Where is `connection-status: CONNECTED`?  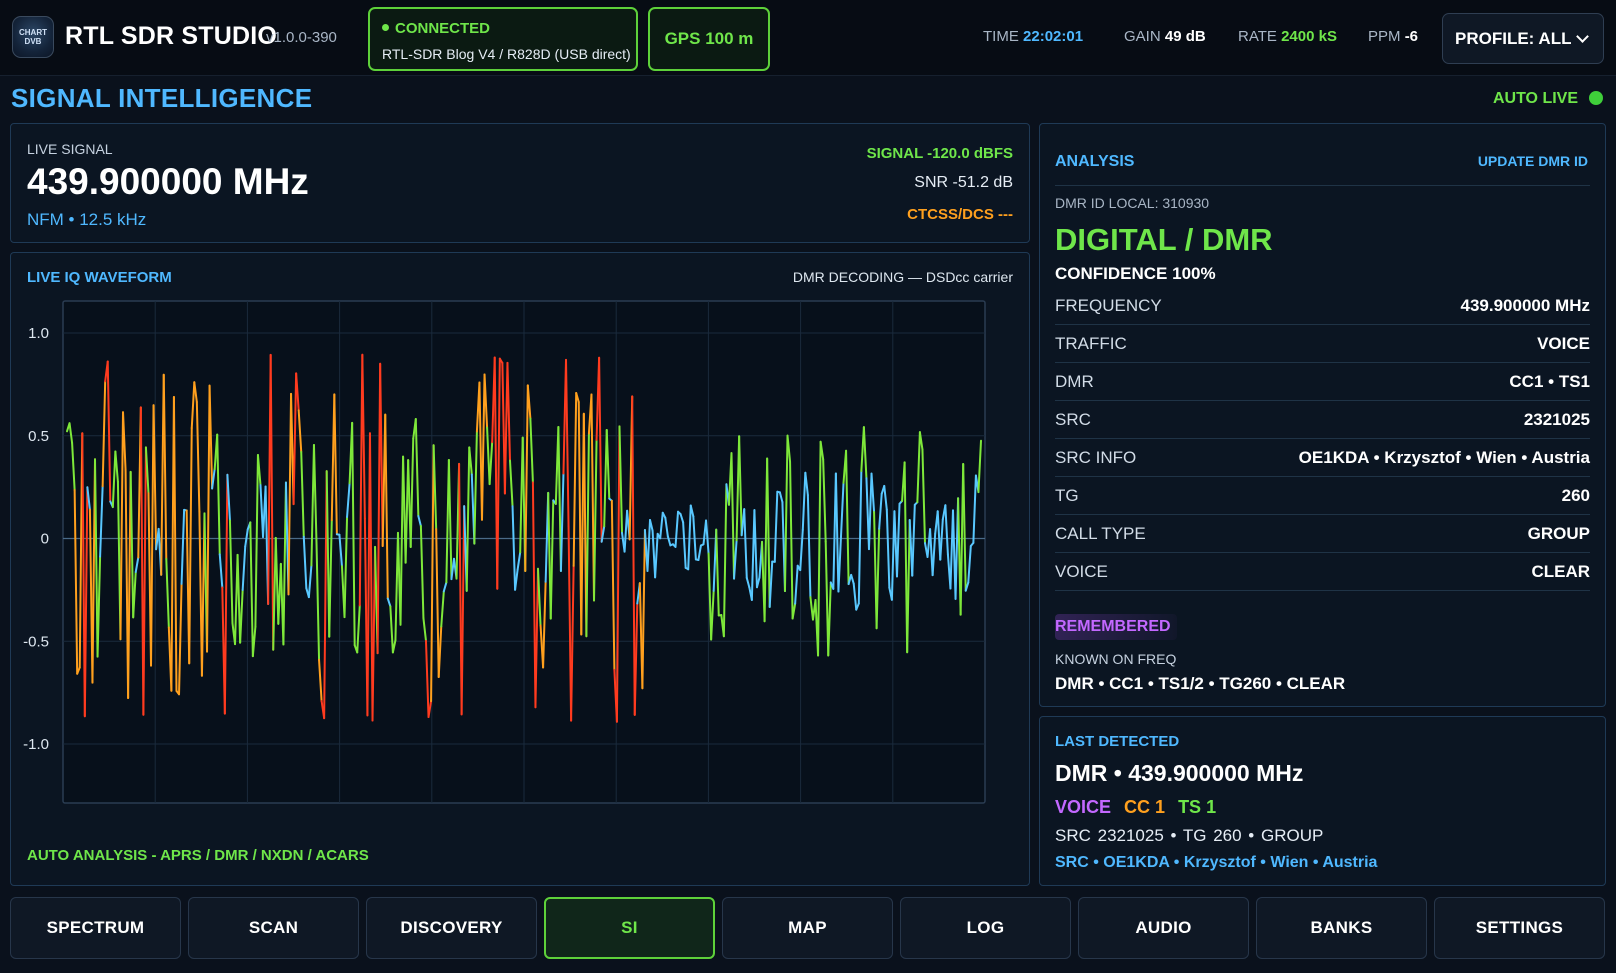 connection-status: CONNECTED is located at coordinates (436, 28).